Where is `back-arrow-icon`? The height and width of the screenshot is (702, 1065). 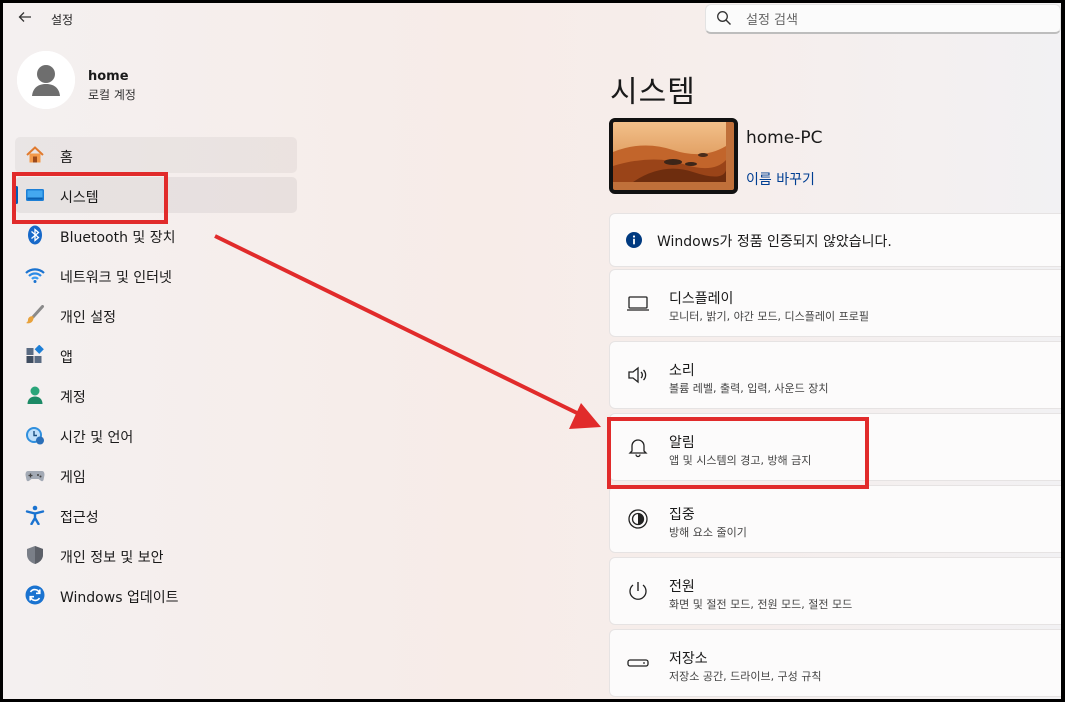
back-arrow-icon is located at coordinates (24, 17).